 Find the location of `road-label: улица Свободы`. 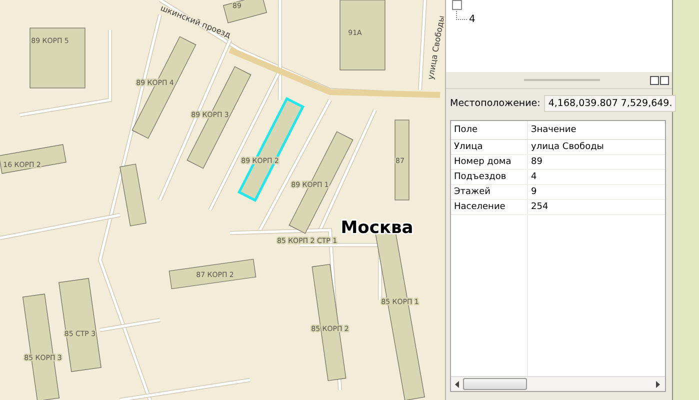

road-label: улица Свободы is located at coordinates (436, 47).